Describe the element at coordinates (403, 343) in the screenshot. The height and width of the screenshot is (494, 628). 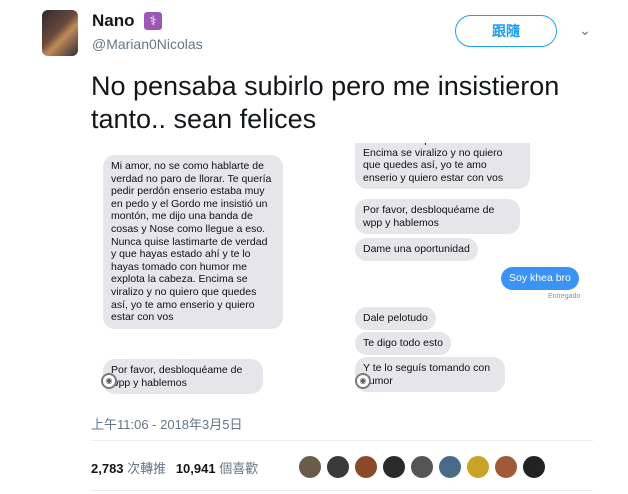
I see `message-bubble: Te digo todo esto` at that location.